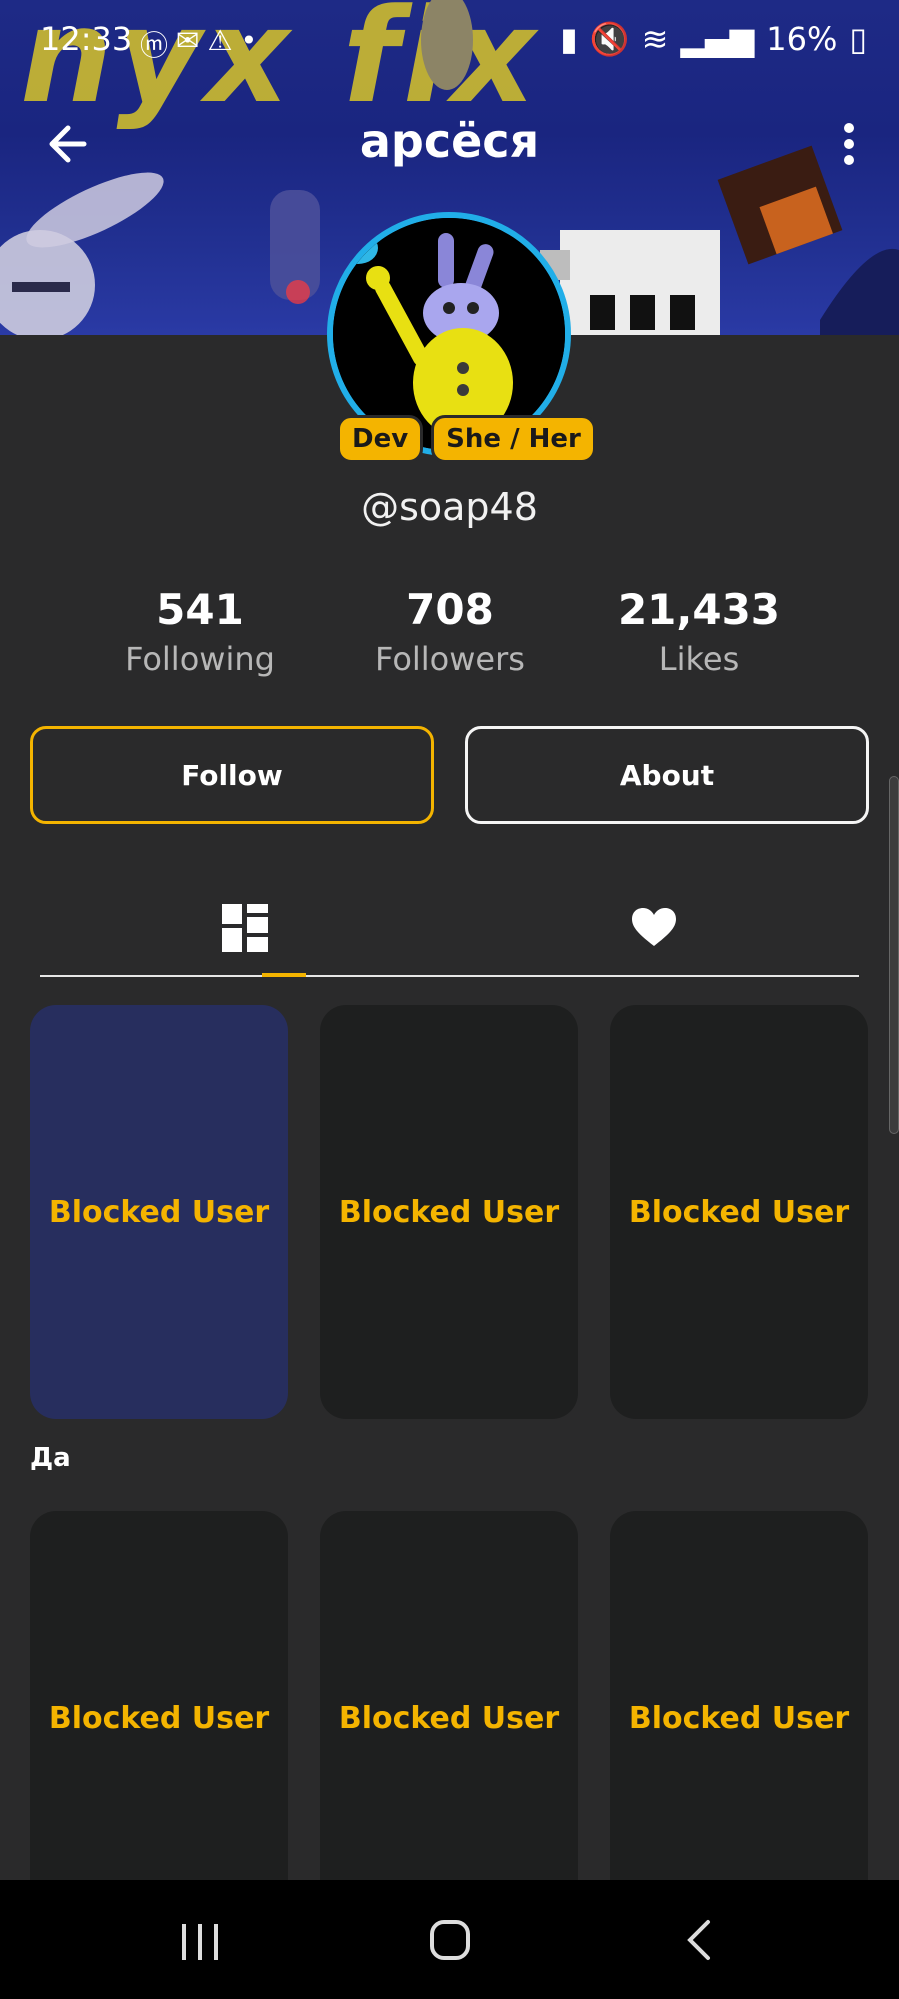  I want to click on profile-badges: Dev She / Her, so click(466, 439).